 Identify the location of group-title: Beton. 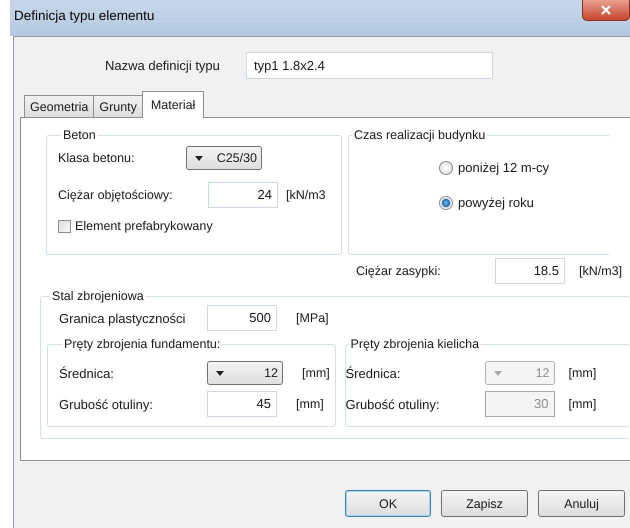
(79, 135).